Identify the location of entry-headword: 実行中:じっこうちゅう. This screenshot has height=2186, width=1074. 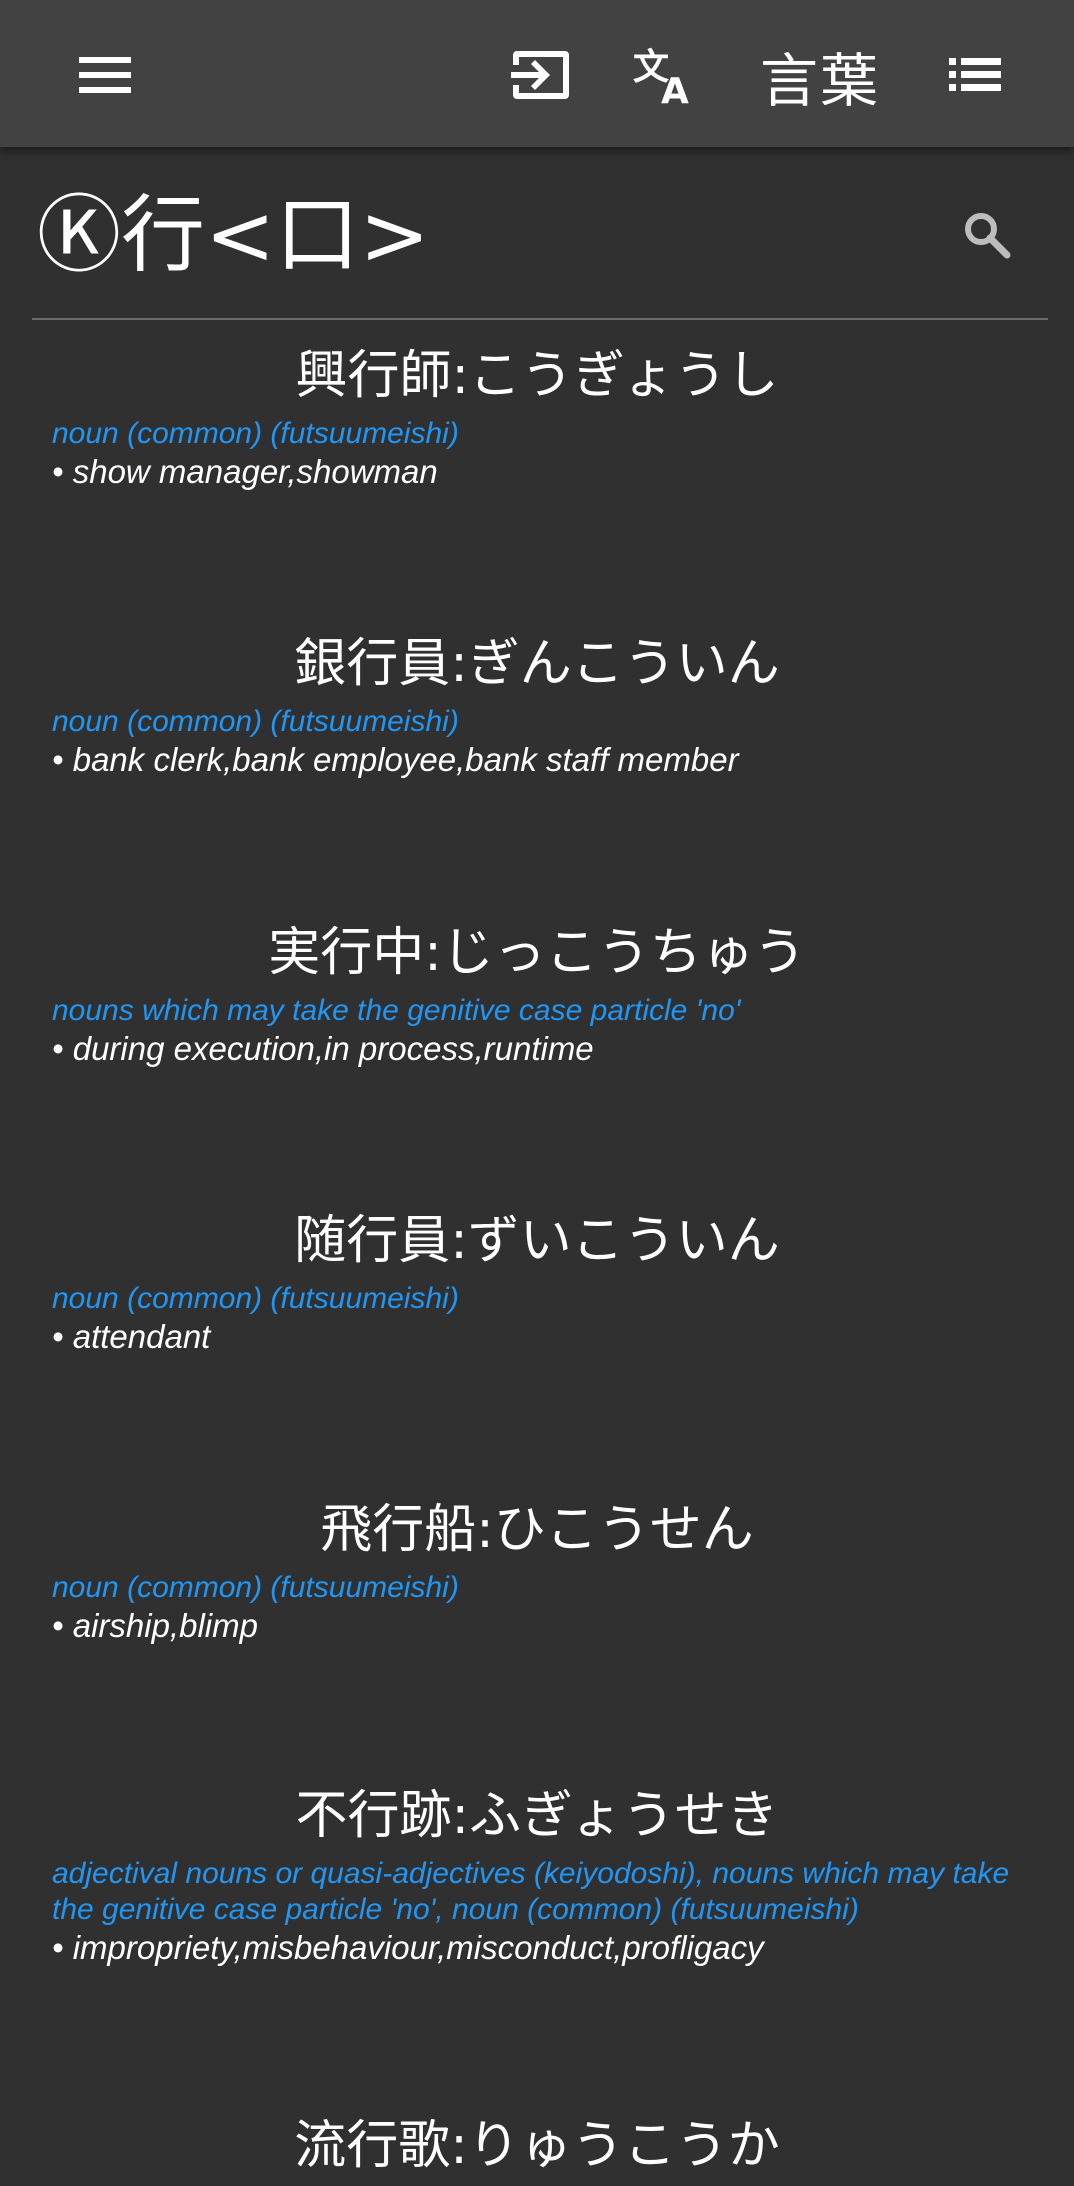
(537, 953).